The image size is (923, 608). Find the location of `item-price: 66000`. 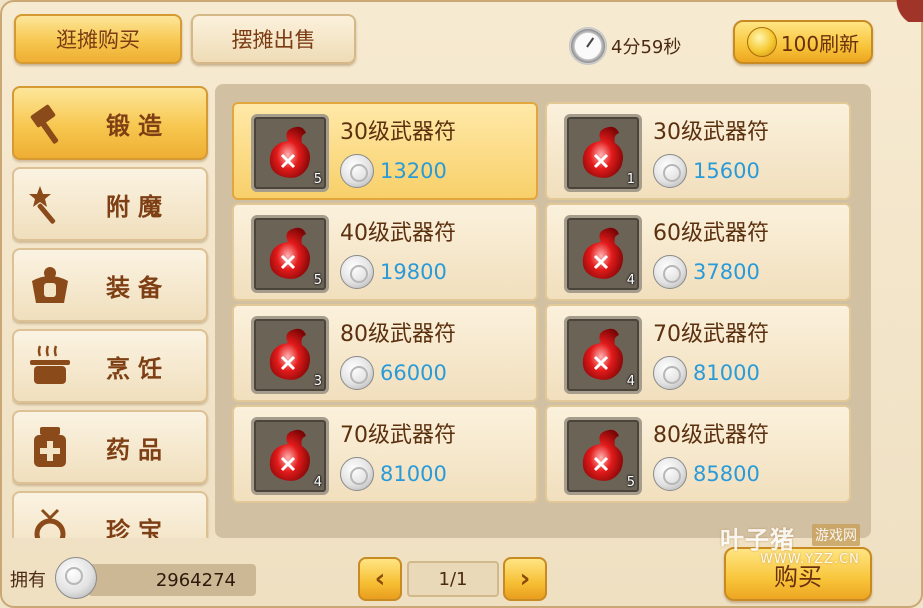

item-price: 66000 is located at coordinates (413, 373).